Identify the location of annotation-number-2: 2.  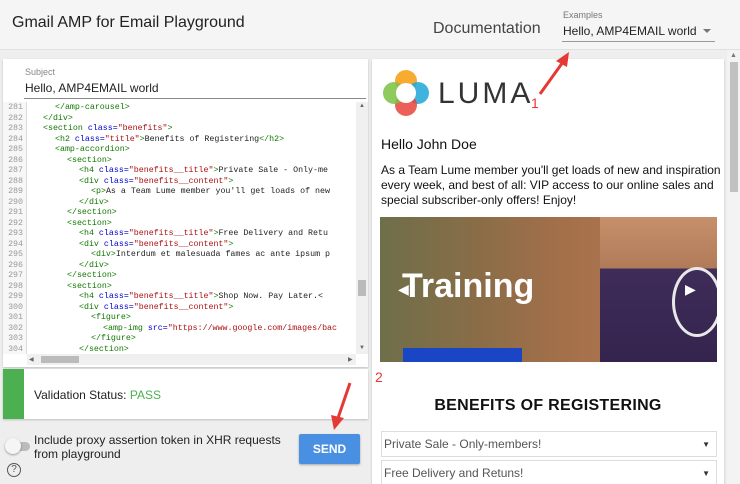
(379, 377).